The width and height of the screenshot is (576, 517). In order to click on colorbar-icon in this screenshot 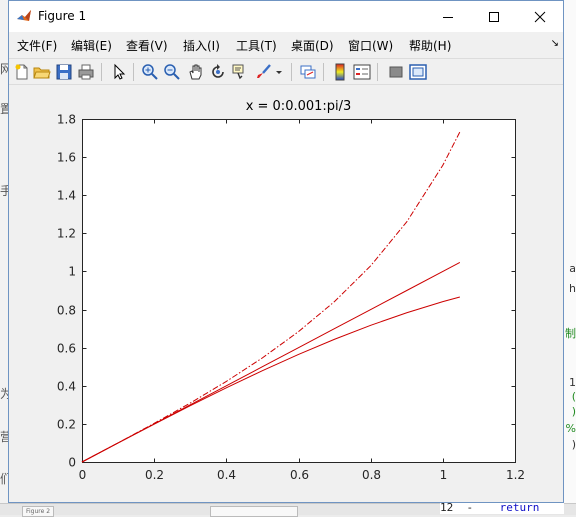, I will do `click(340, 72)`.